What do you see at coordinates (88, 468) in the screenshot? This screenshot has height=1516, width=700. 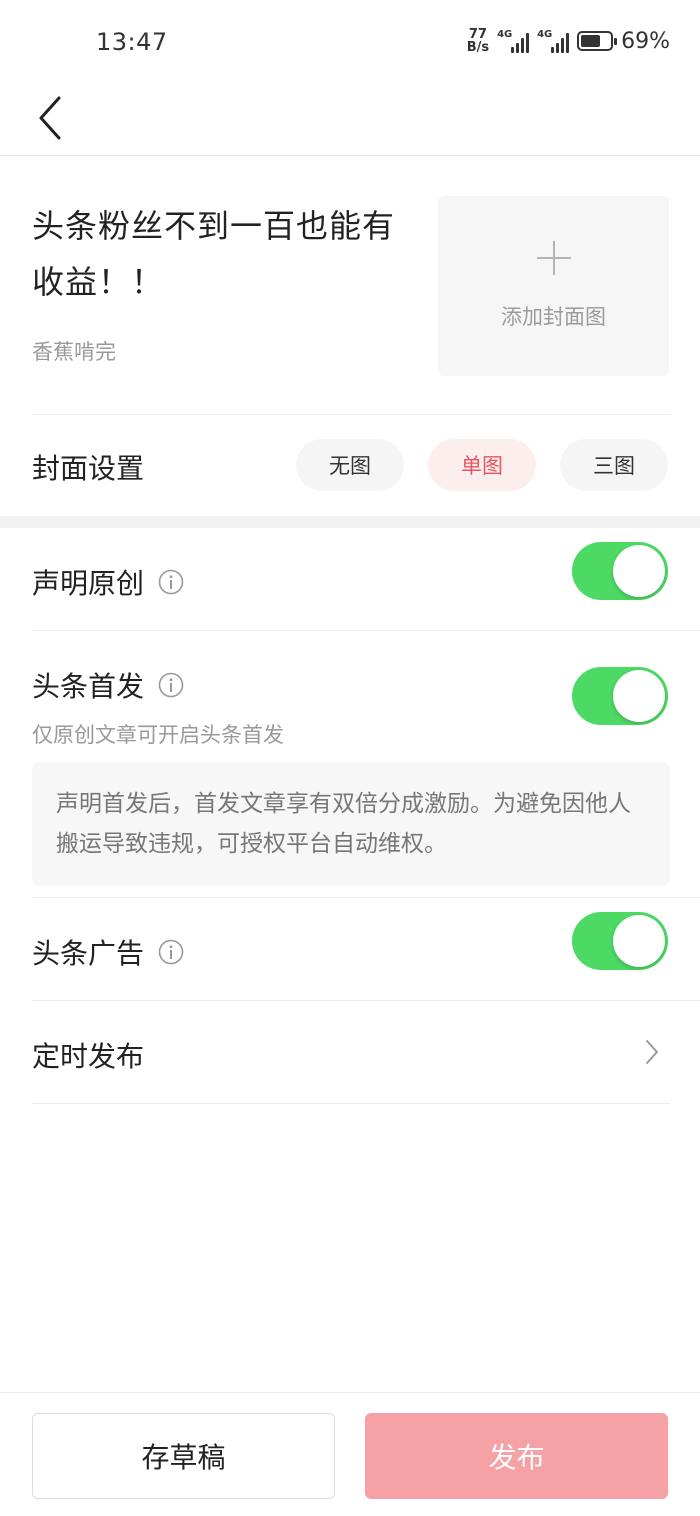 I see `cover-settings-label: 封面设置` at bounding box center [88, 468].